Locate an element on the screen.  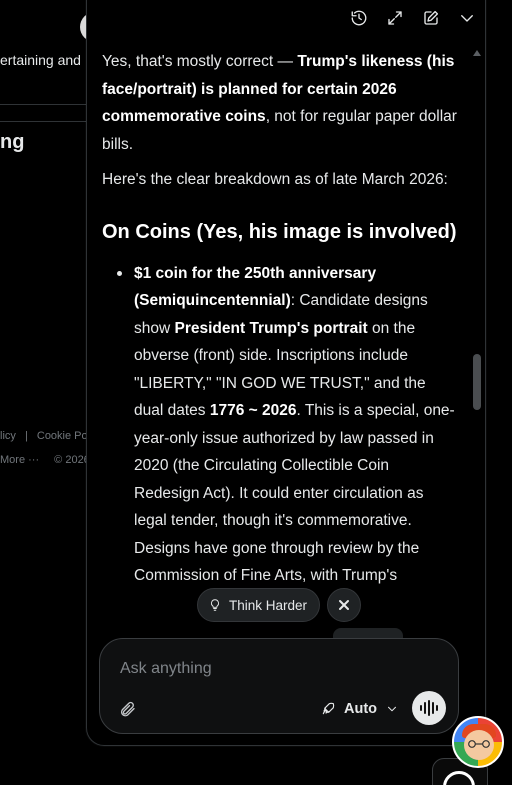
paperclip-icon is located at coordinates (128, 709).